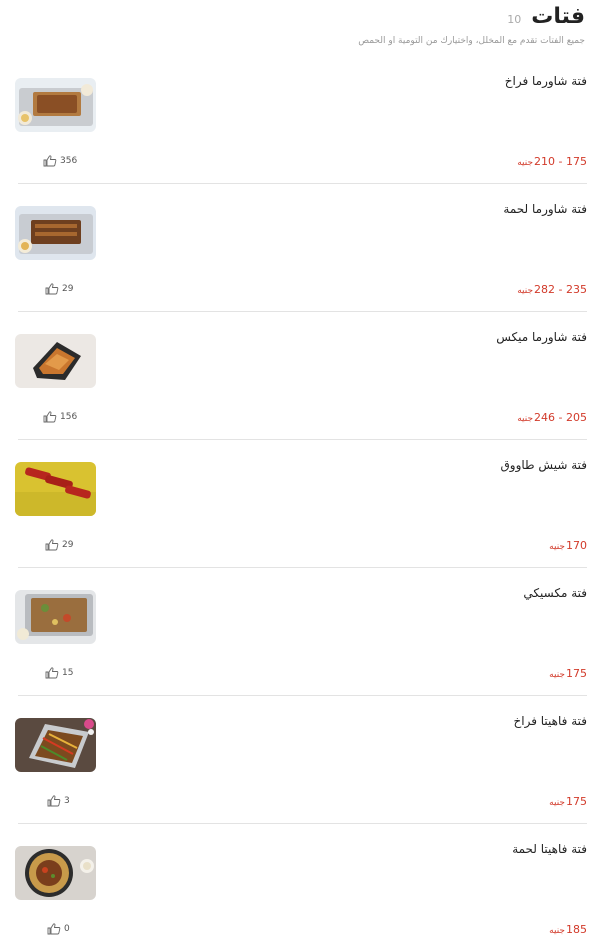 This screenshot has width=603, height=945. Describe the element at coordinates (67, 929) in the screenshot. I see `likes-count: 0` at that location.